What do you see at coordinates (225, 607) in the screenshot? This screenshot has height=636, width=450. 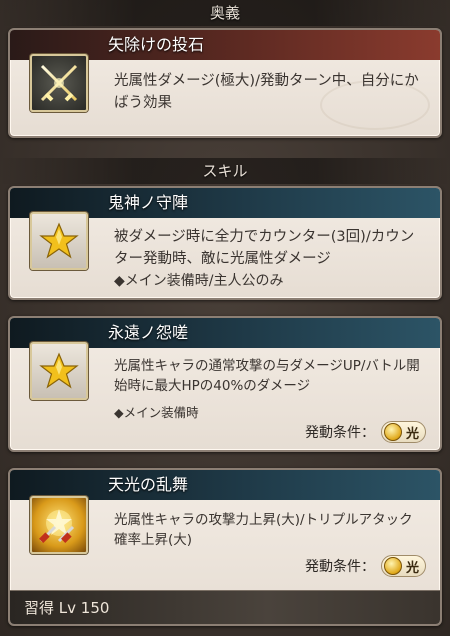 I see `acquire-level-bar: 習得 Lv 150` at bounding box center [225, 607].